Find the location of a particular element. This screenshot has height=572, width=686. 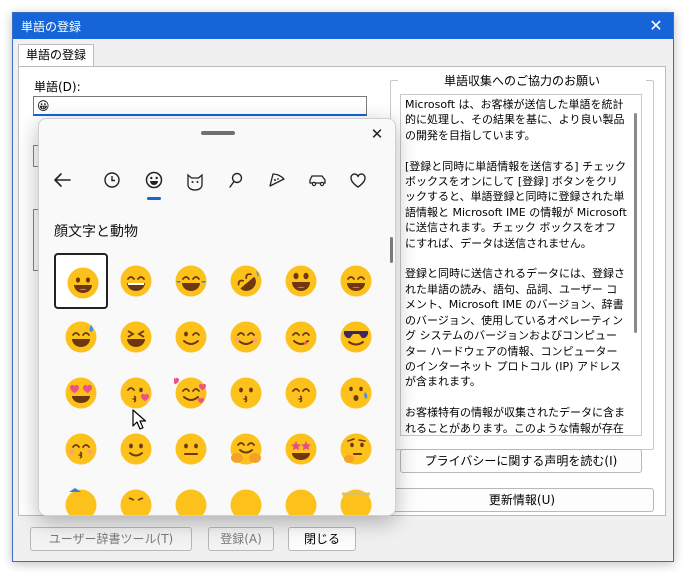

partial-3-emoji is located at coordinates (191, 496).